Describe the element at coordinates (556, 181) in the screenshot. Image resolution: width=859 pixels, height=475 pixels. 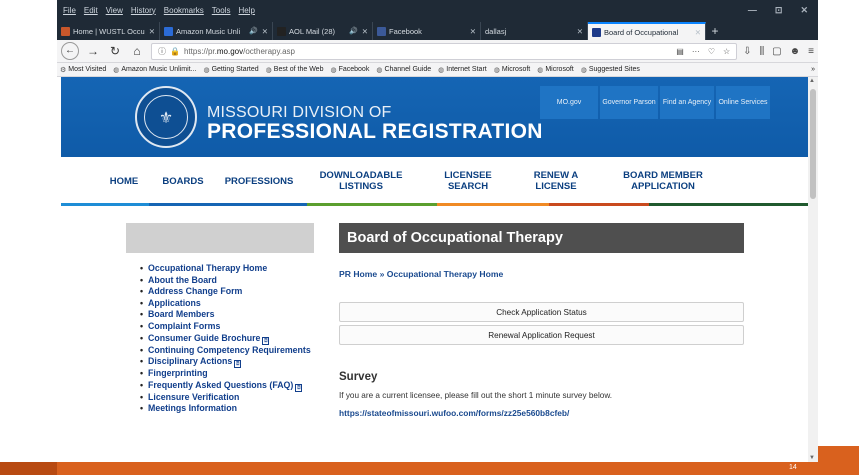
I see `nav-renew-license: RENEW A LICENSE` at that location.